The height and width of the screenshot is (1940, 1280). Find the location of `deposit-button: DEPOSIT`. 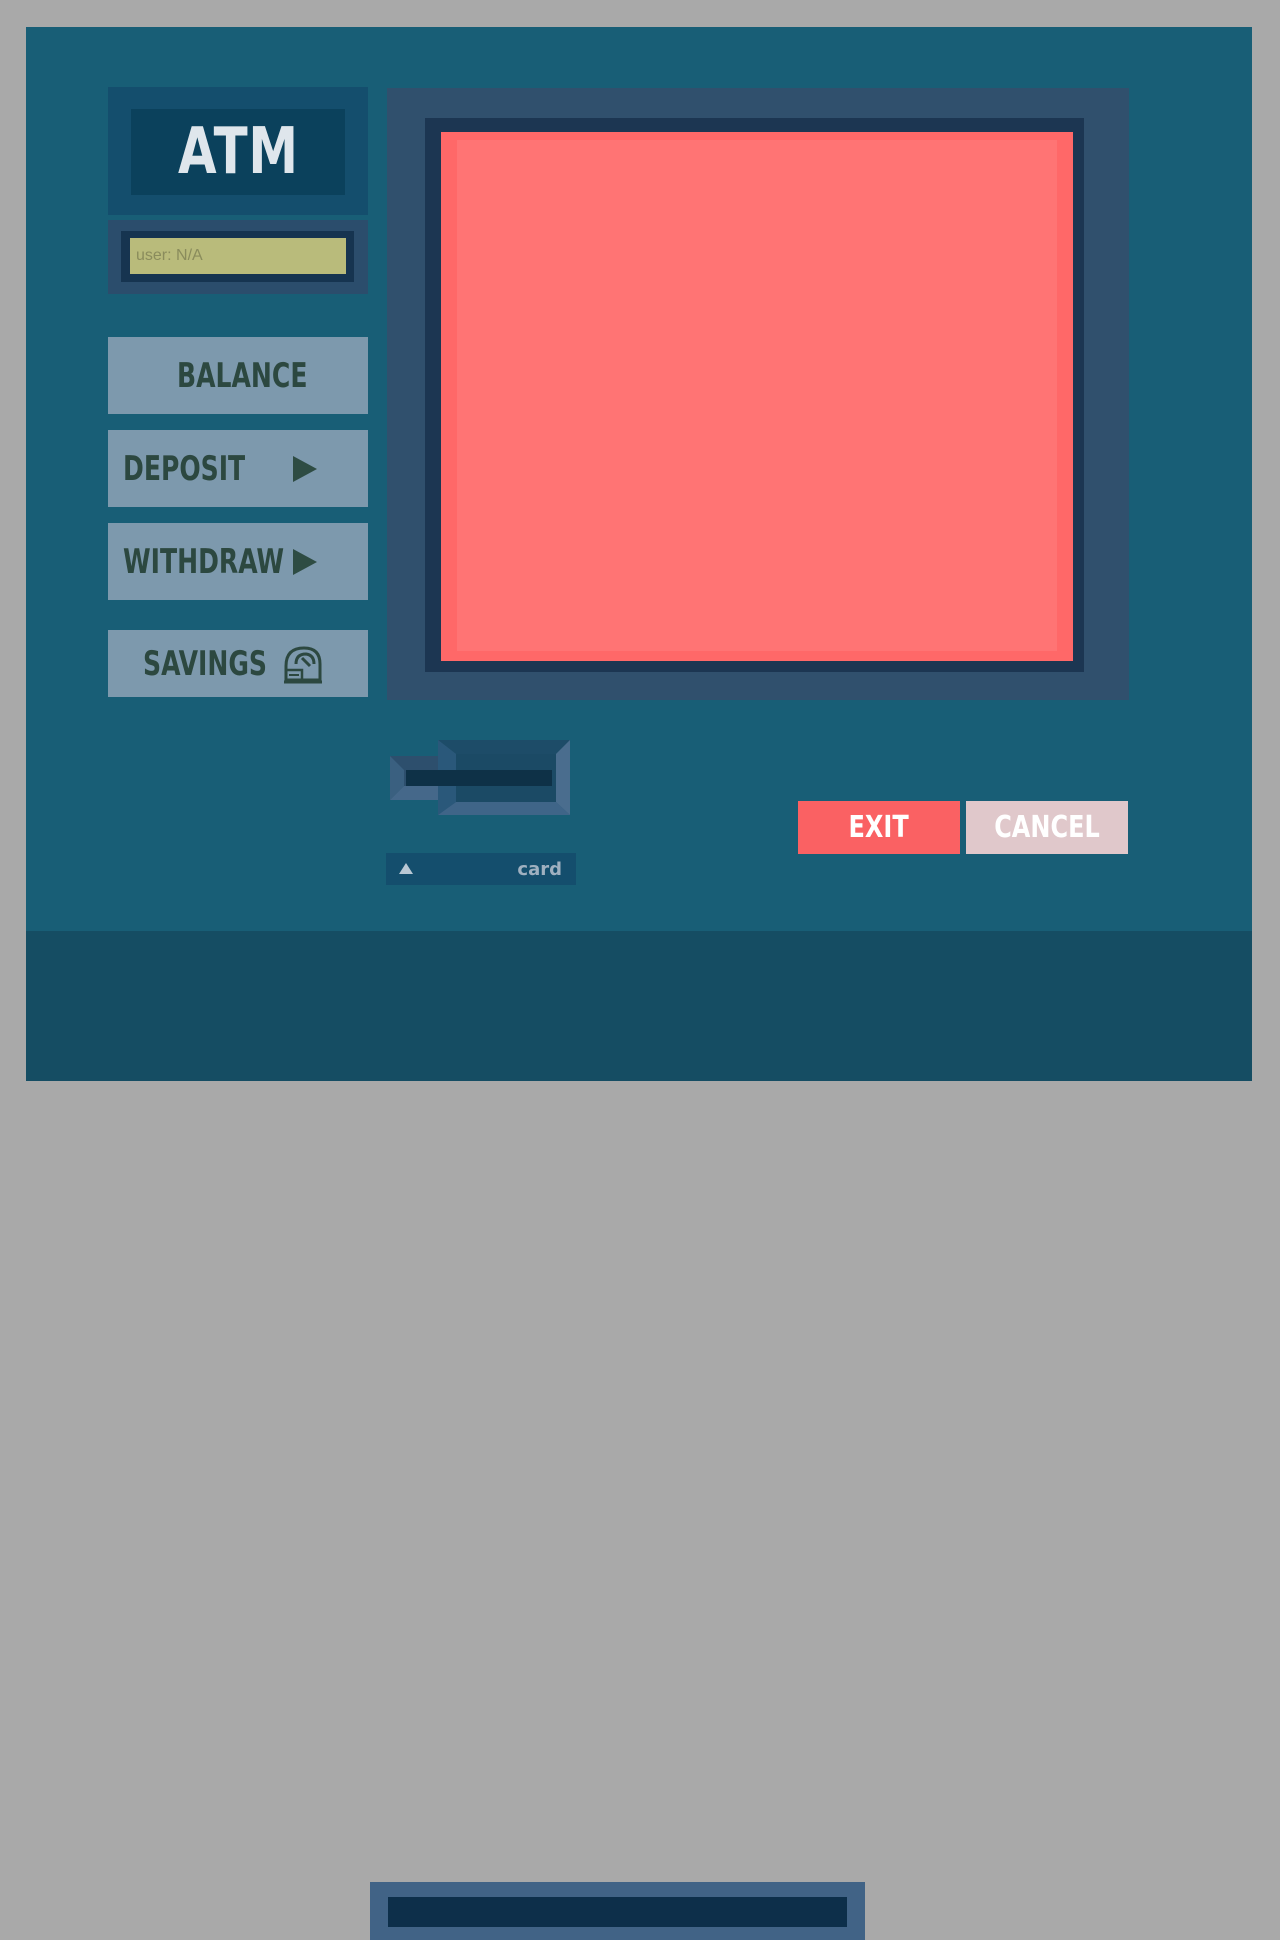

deposit-button: DEPOSIT is located at coordinates (238, 468).